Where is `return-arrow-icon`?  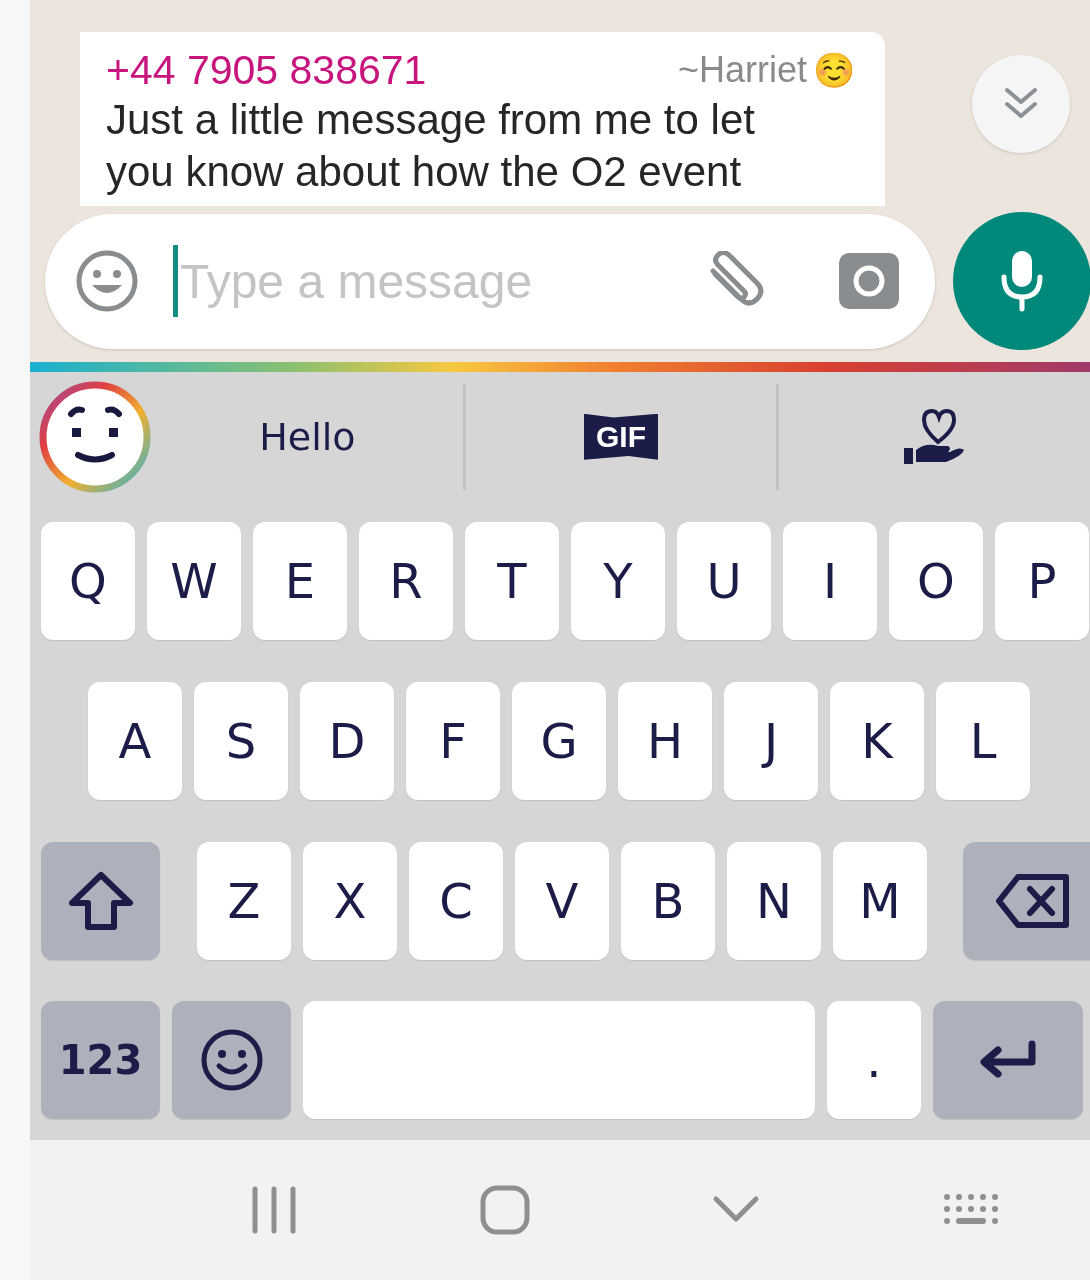
return-arrow-icon is located at coordinates (1008, 1060).